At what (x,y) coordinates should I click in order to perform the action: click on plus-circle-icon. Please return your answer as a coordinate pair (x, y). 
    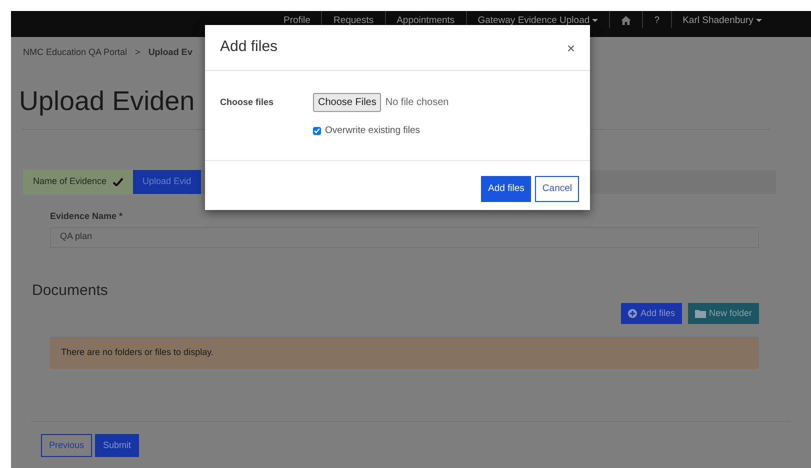
    Looking at the image, I should click on (633, 313).